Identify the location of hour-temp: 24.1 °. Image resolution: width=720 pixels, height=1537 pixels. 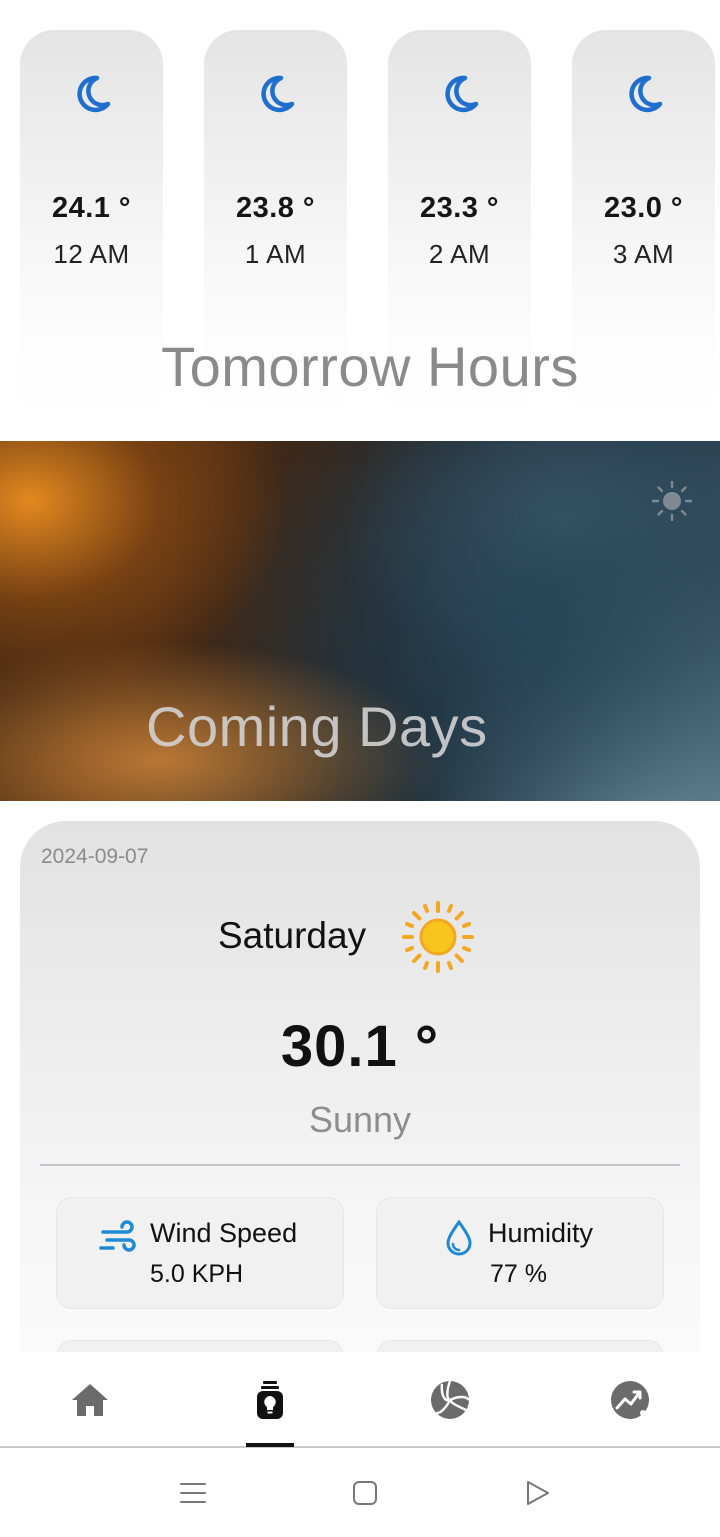
(91, 208).